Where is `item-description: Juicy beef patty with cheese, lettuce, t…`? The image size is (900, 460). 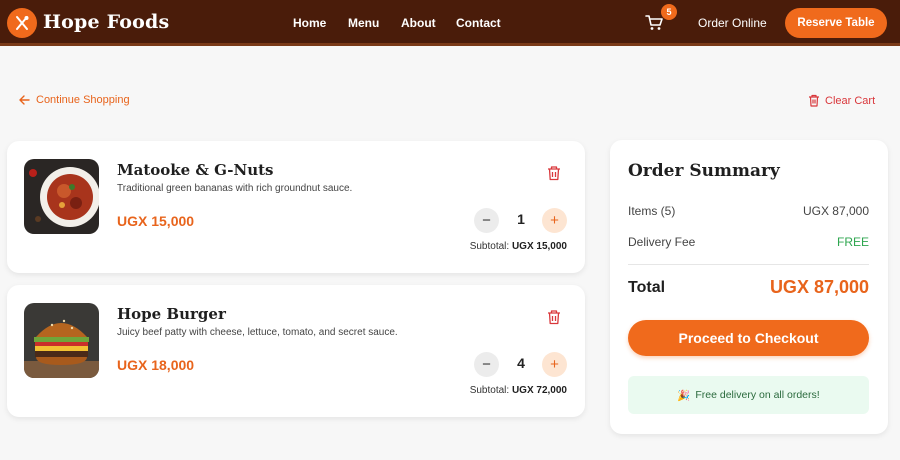 item-description: Juicy beef patty with cheese, lettuce, t… is located at coordinates (257, 332).